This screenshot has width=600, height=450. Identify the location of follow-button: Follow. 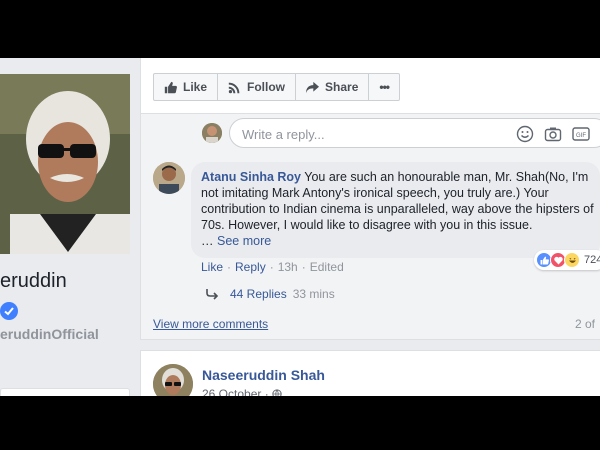
(257, 87).